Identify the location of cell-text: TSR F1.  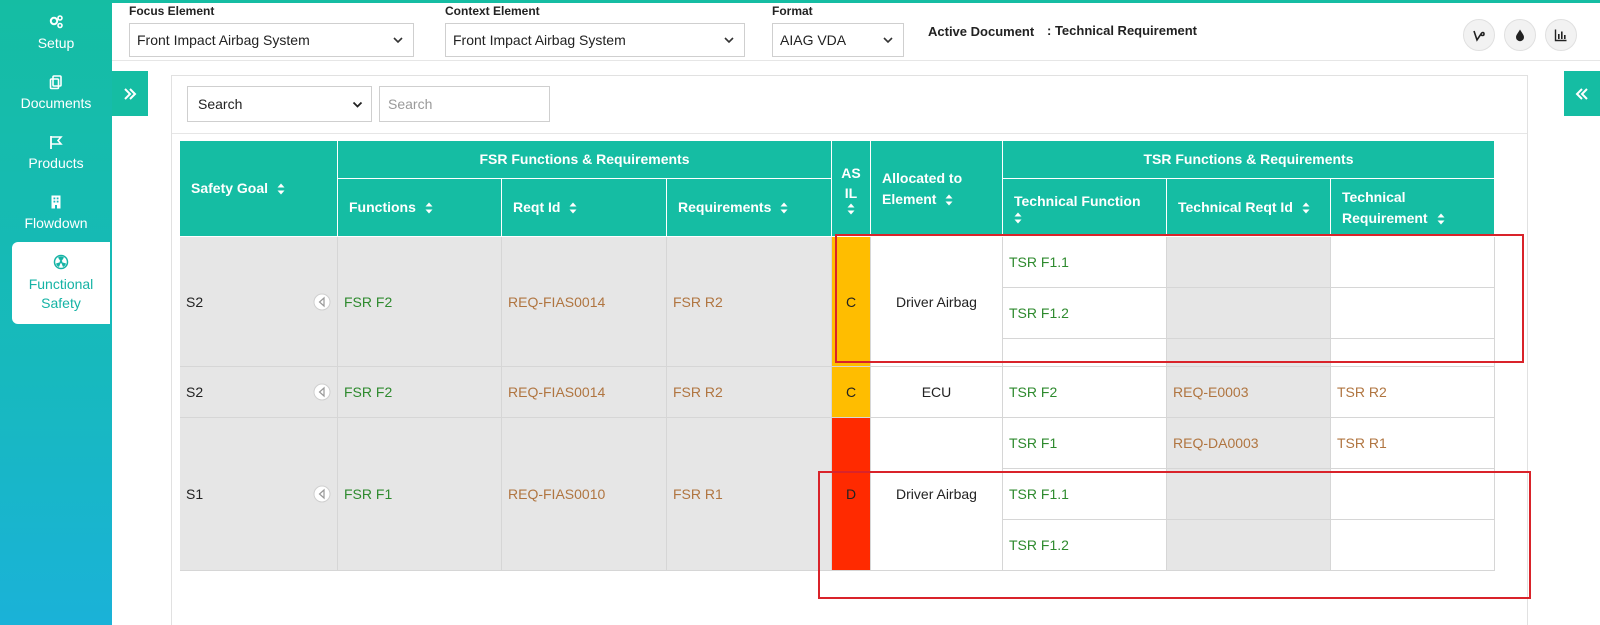
(1033, 443).